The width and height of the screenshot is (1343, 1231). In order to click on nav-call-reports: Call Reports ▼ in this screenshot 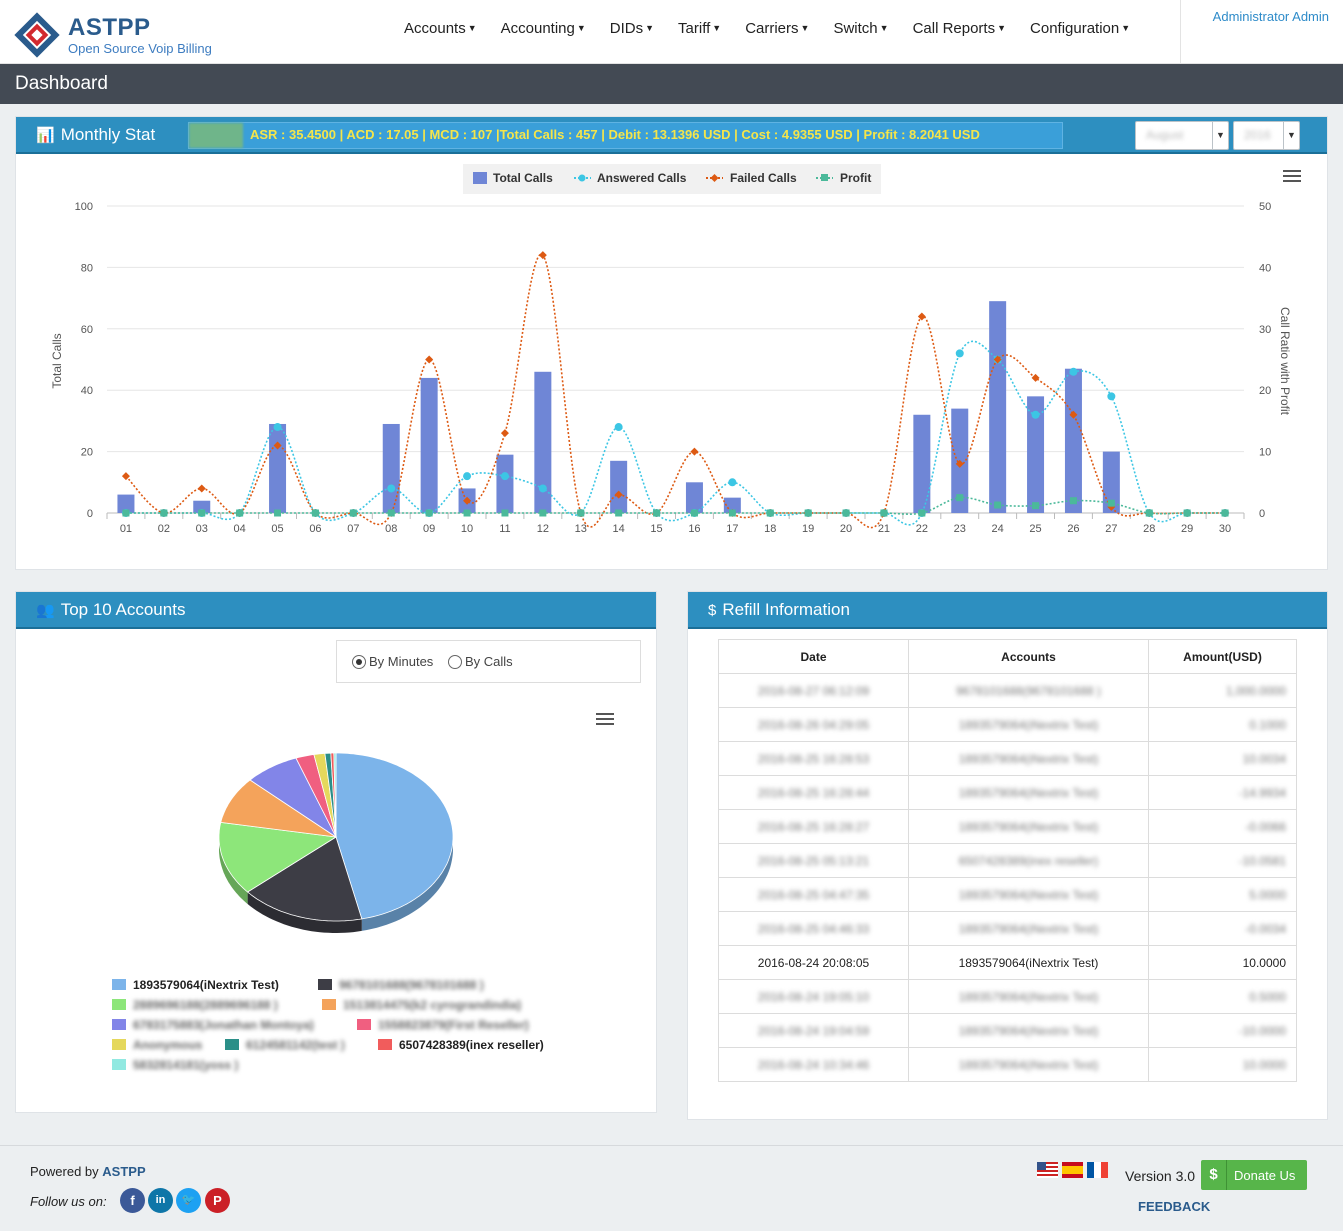, I will do `click(959, 32)`.